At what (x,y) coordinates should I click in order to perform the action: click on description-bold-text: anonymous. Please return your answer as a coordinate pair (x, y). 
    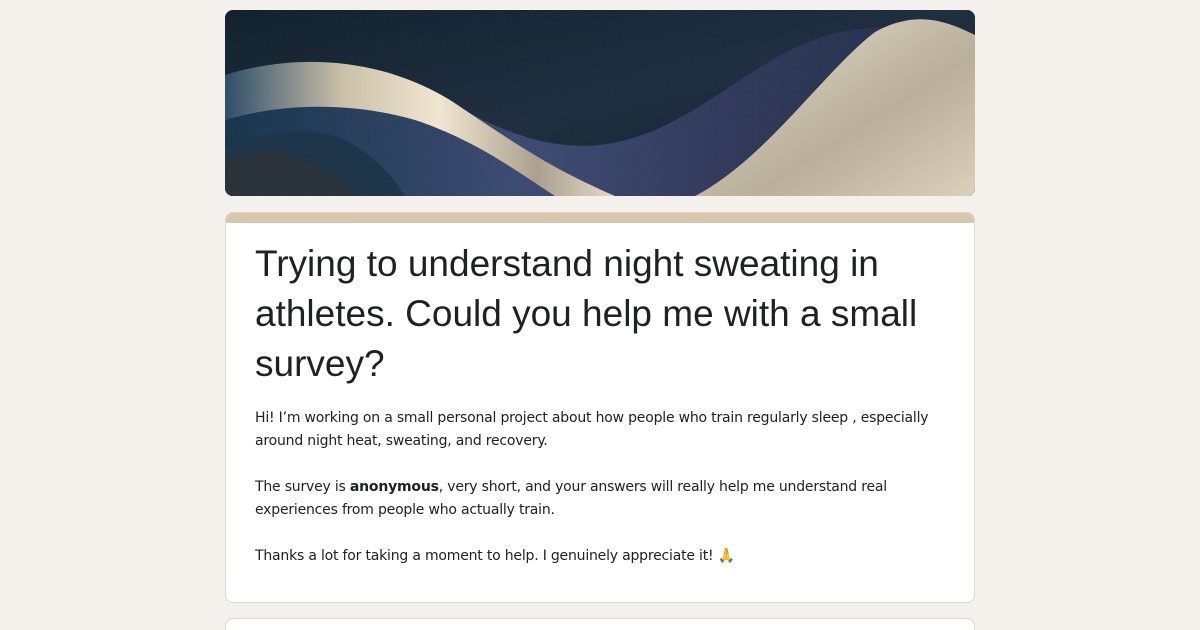
    Looking at the image, I should click on (394, 487).